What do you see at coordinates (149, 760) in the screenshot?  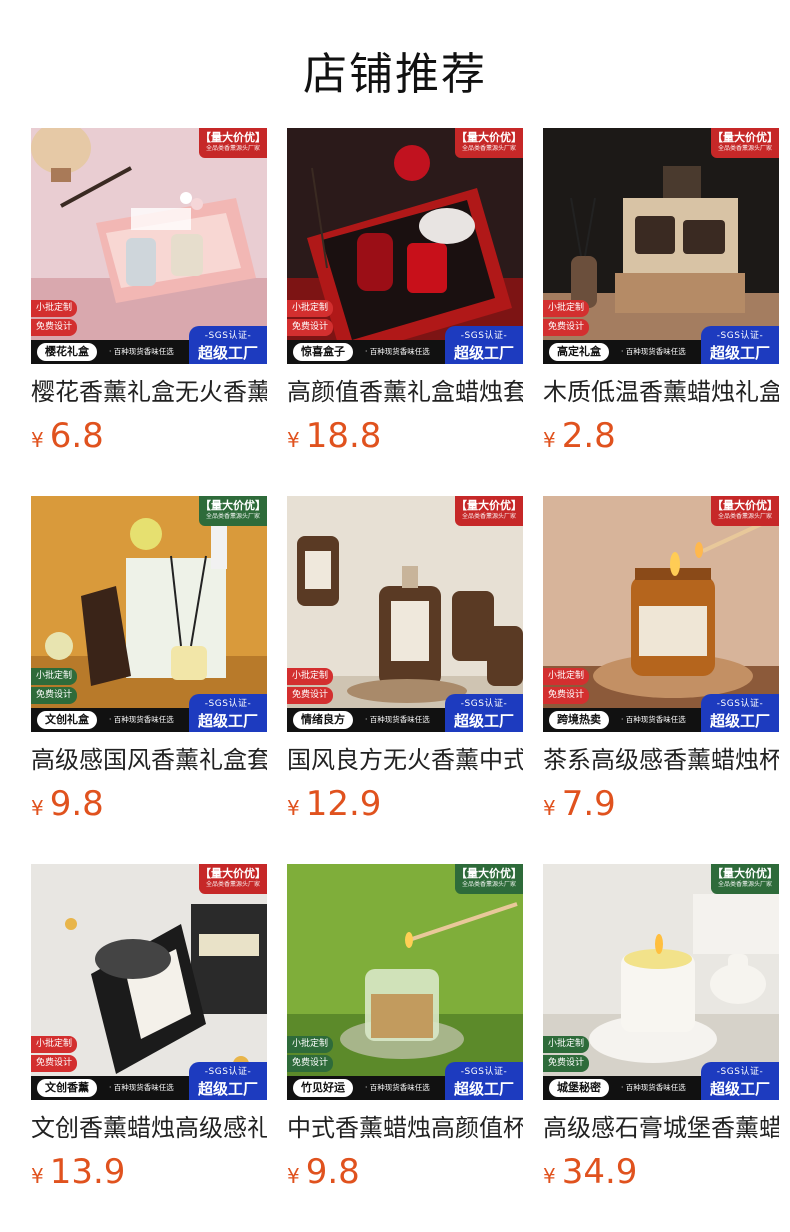 I see `product-name: 高级感国风香薰礼盒套装` at bounding box center [149, 760].